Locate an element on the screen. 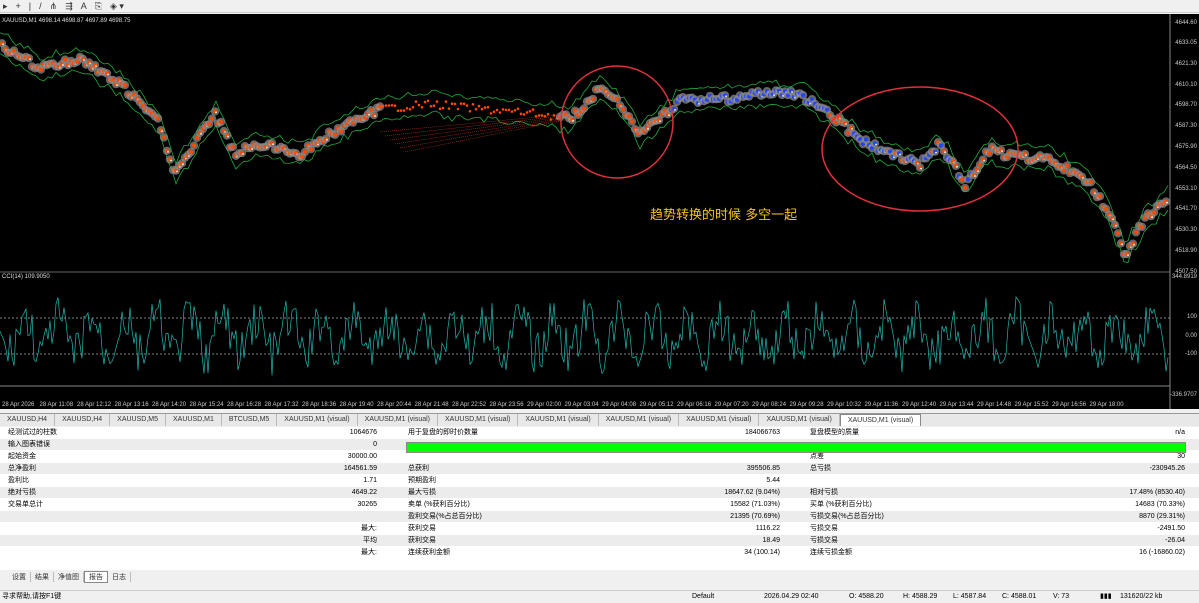 The image size is (1199, 603). toolbar-button-0: ▸ is located at coordinates (5, 6).